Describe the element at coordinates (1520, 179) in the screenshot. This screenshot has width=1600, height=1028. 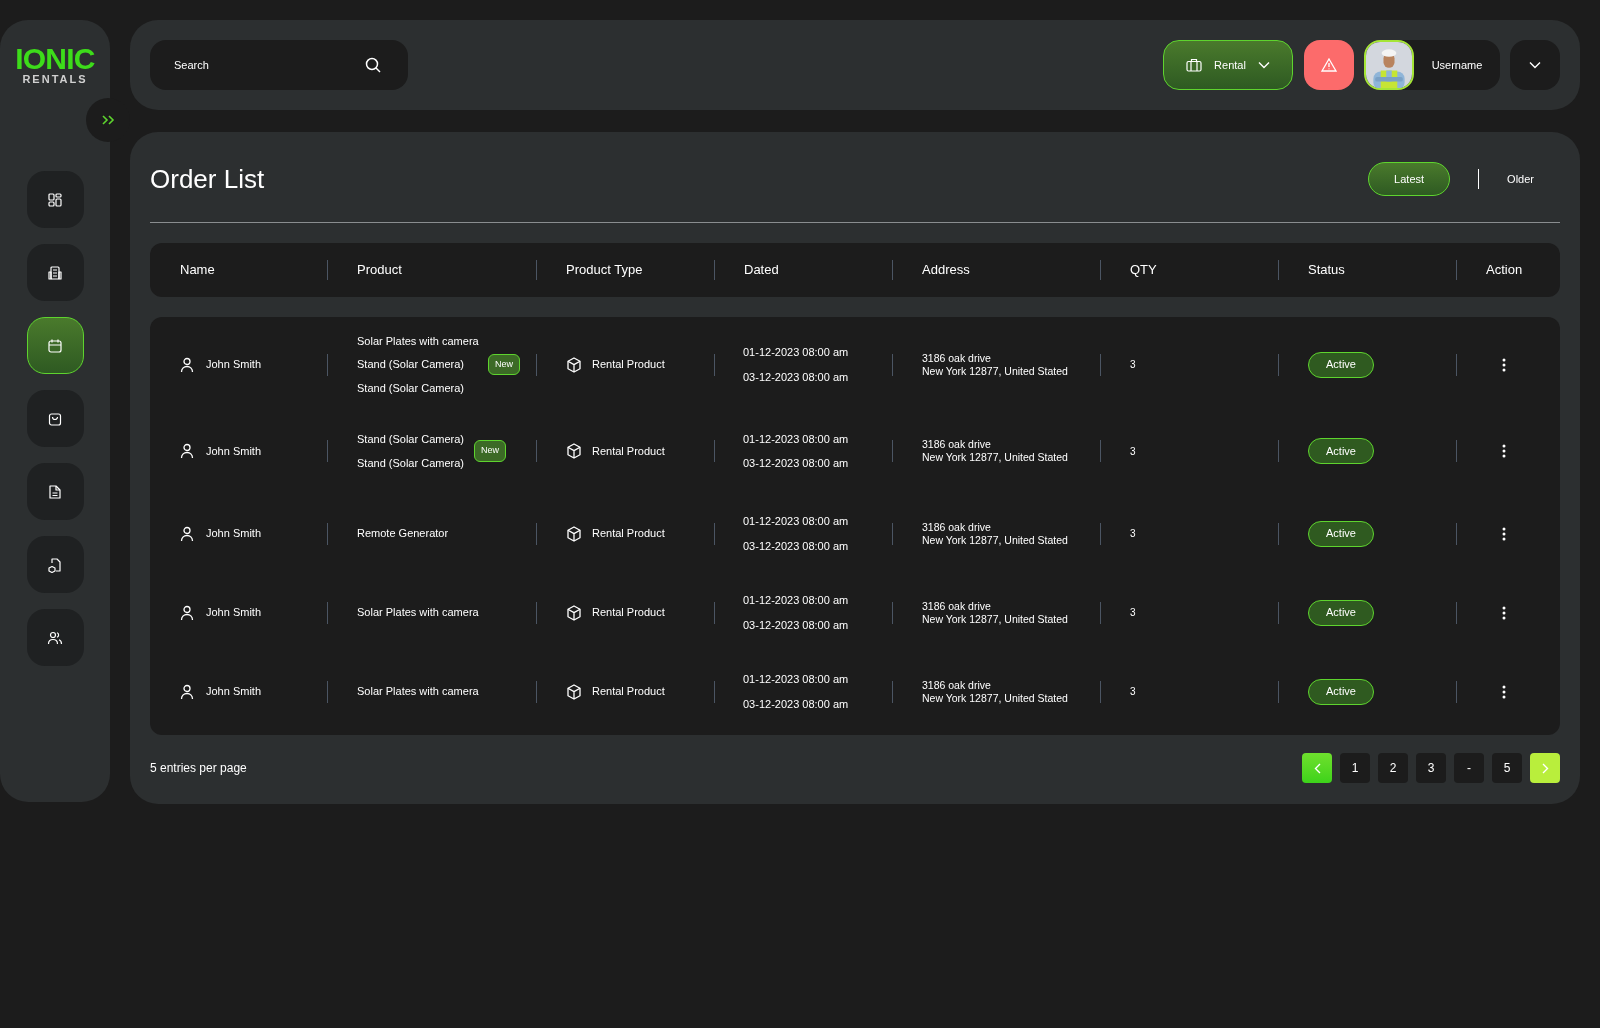
I see `filter-tab: Older` at that location.